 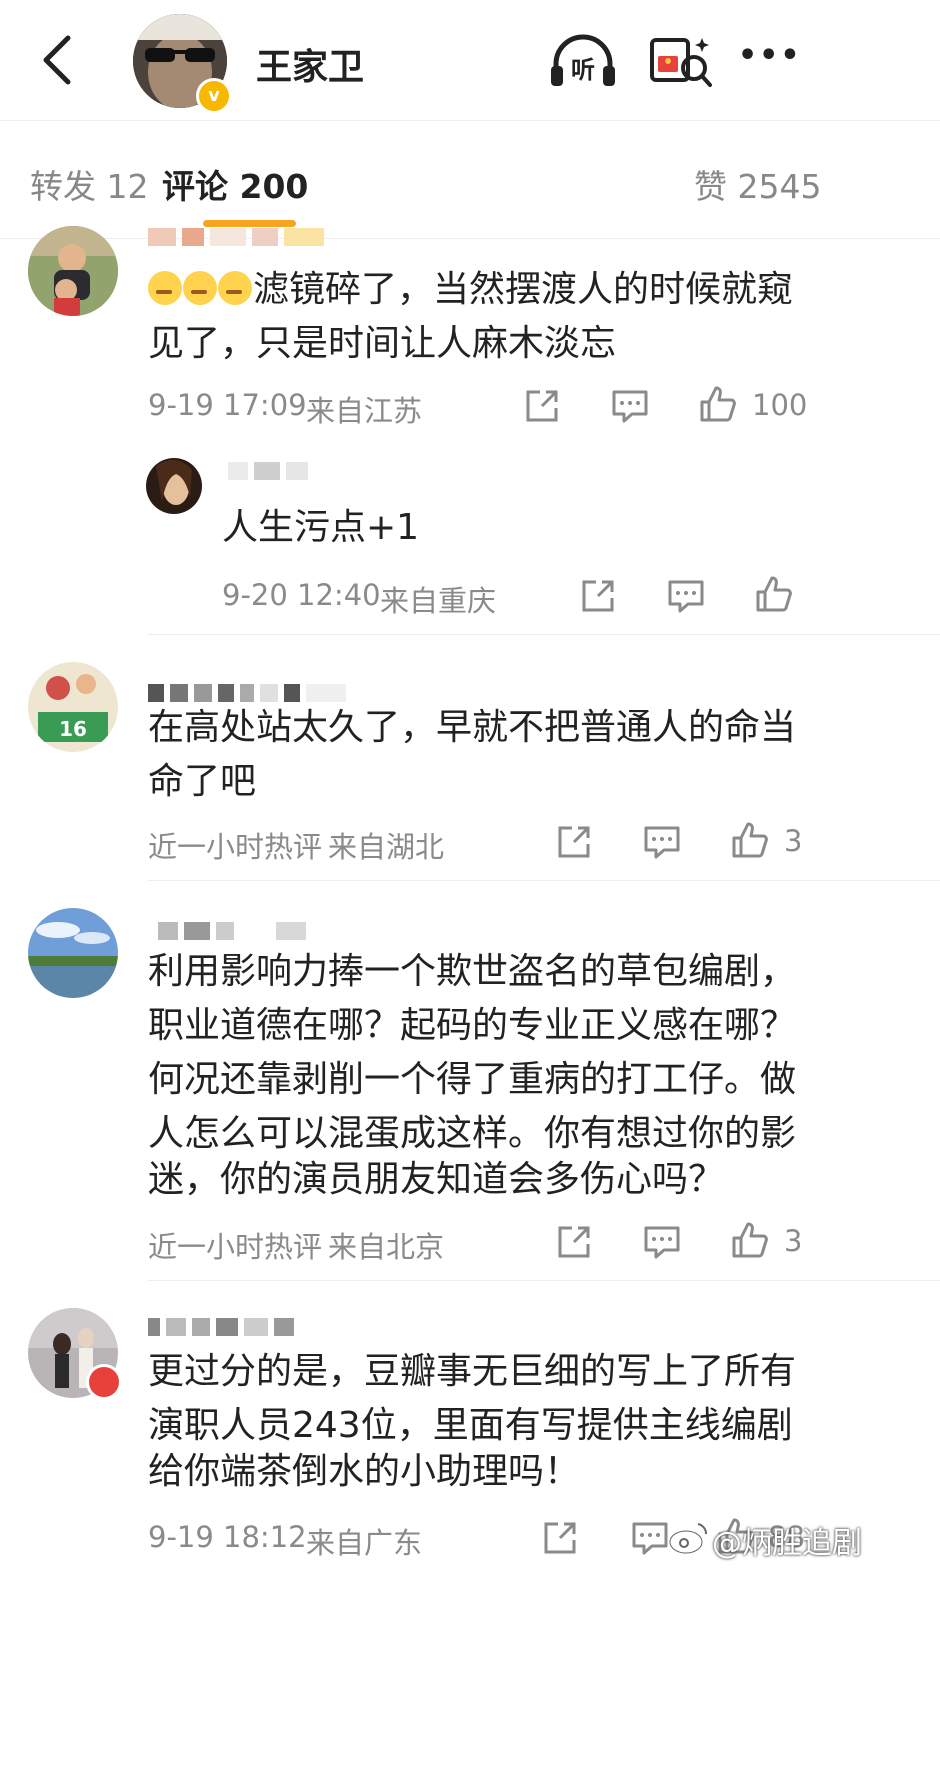 What do you see at coordinates (470, 179) in the screenshot?
I see `tab-bar: 转发 12 评论 200 赞 2545` at bounding box center [470, 179].